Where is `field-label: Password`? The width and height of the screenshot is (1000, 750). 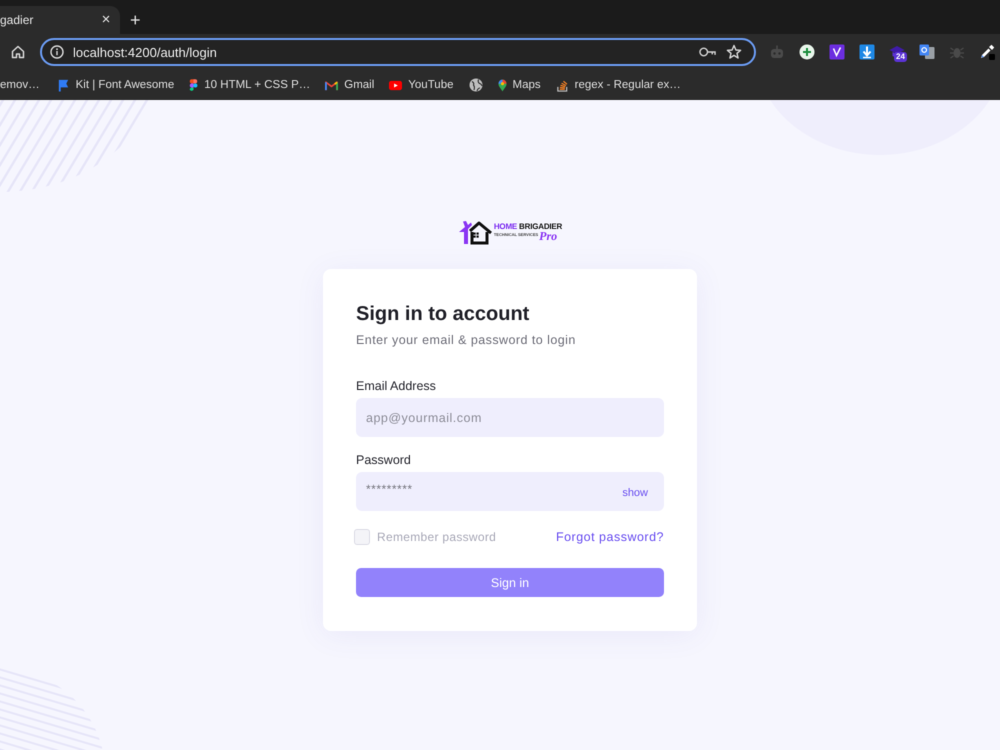
field-label: Password is located at coordinates (383, 460).